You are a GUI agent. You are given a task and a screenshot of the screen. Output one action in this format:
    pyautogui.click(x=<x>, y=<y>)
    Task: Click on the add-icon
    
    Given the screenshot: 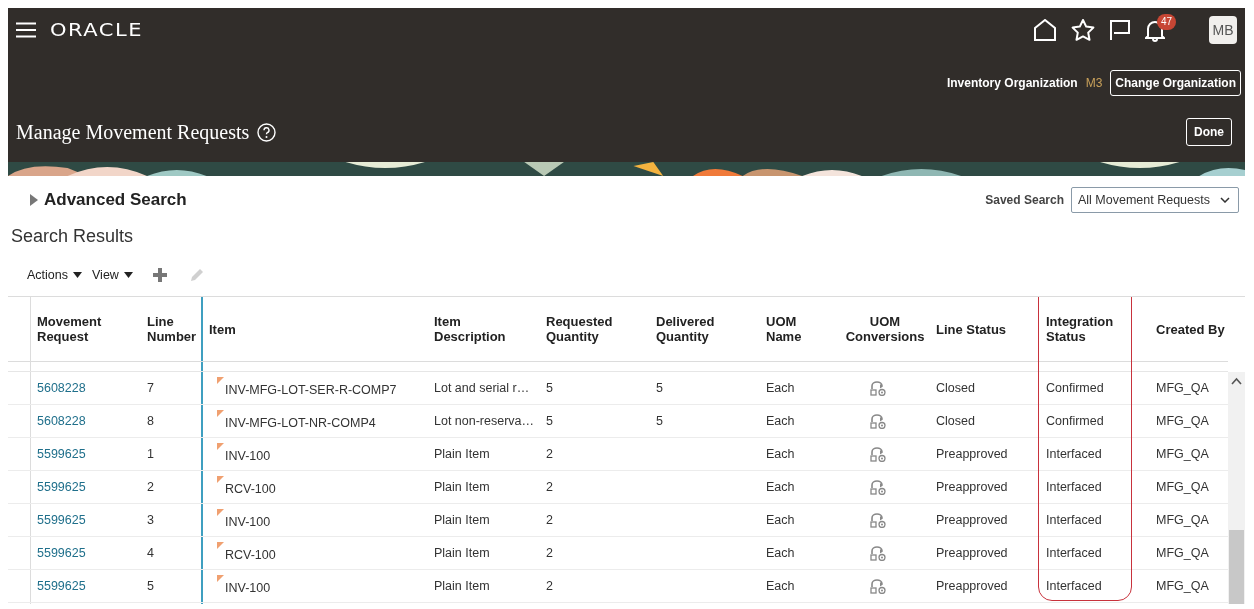 What is the action you would take?
    pyautogui.click(x=159, y=274)
    